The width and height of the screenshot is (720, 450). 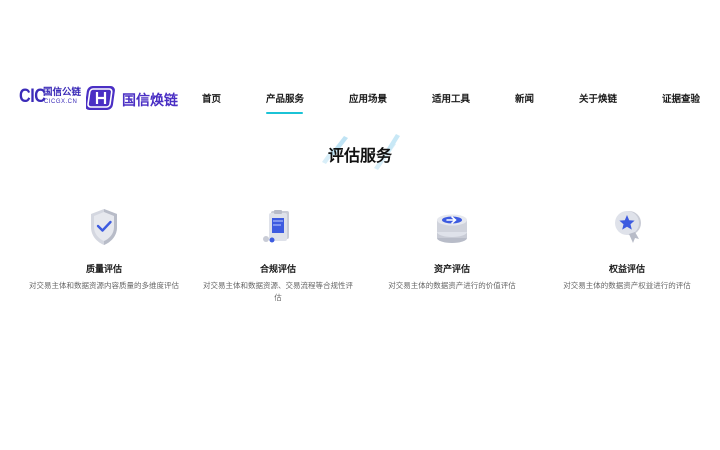 I want to click on cic-logo-url: CICGX.CN, so click(x=61, y=102).